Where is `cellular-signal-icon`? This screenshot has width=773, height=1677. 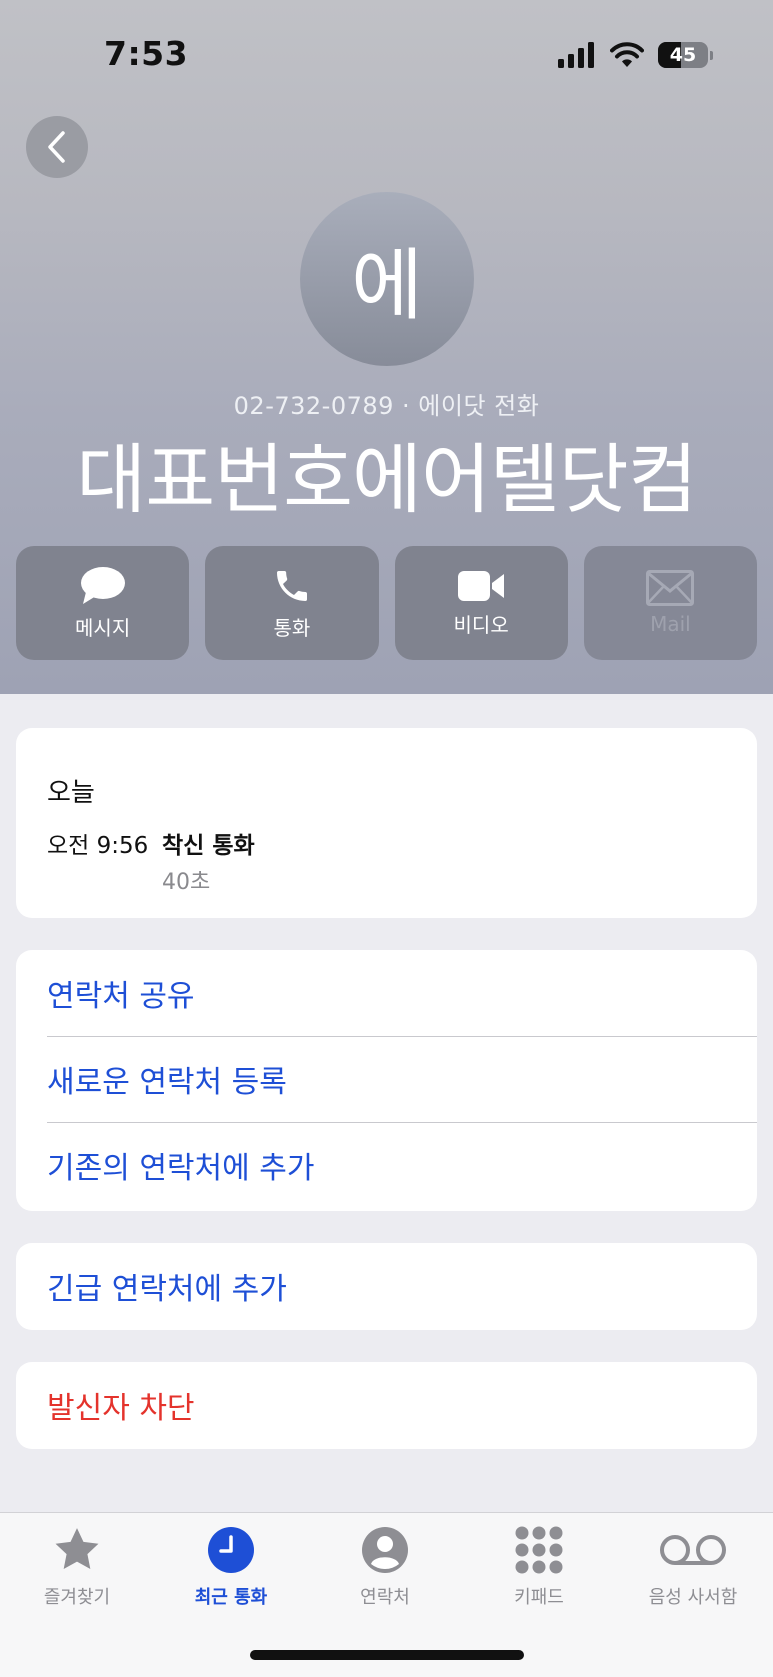
cellular-signal-icon is located at coordinates (576, 55).